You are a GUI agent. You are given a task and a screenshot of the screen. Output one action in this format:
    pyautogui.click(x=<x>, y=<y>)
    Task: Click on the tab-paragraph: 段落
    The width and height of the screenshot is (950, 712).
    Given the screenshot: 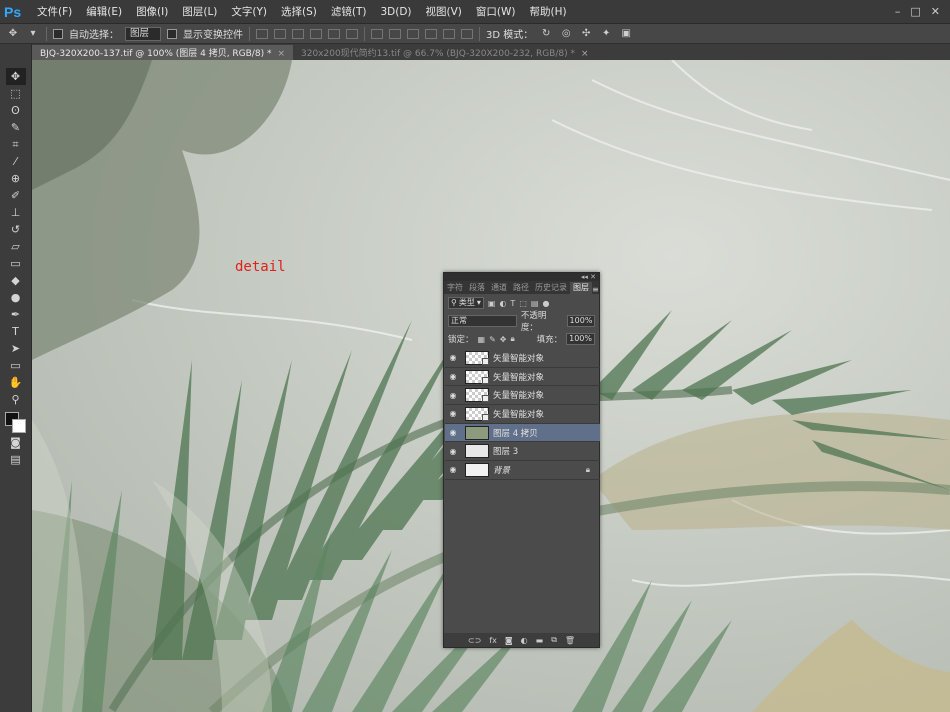 What is the action you would take?
    pyautogui.click(x=477, y=288)
    